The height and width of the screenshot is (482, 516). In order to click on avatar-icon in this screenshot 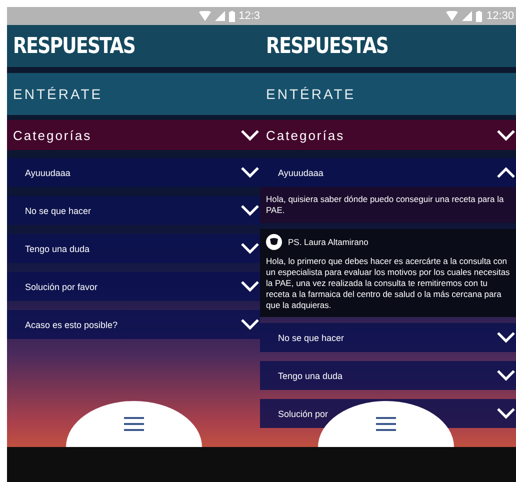, I will do `click(274, 242)`.